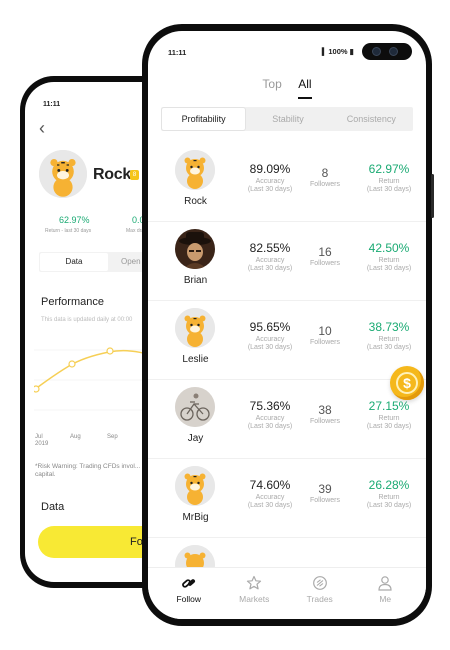 The width and height of the screenshot is (450, 650). What do you see at coordinates (270, 248) in the screenshot?
I see `accuracy-value: 82.55%` at bounding box center [270, 248].